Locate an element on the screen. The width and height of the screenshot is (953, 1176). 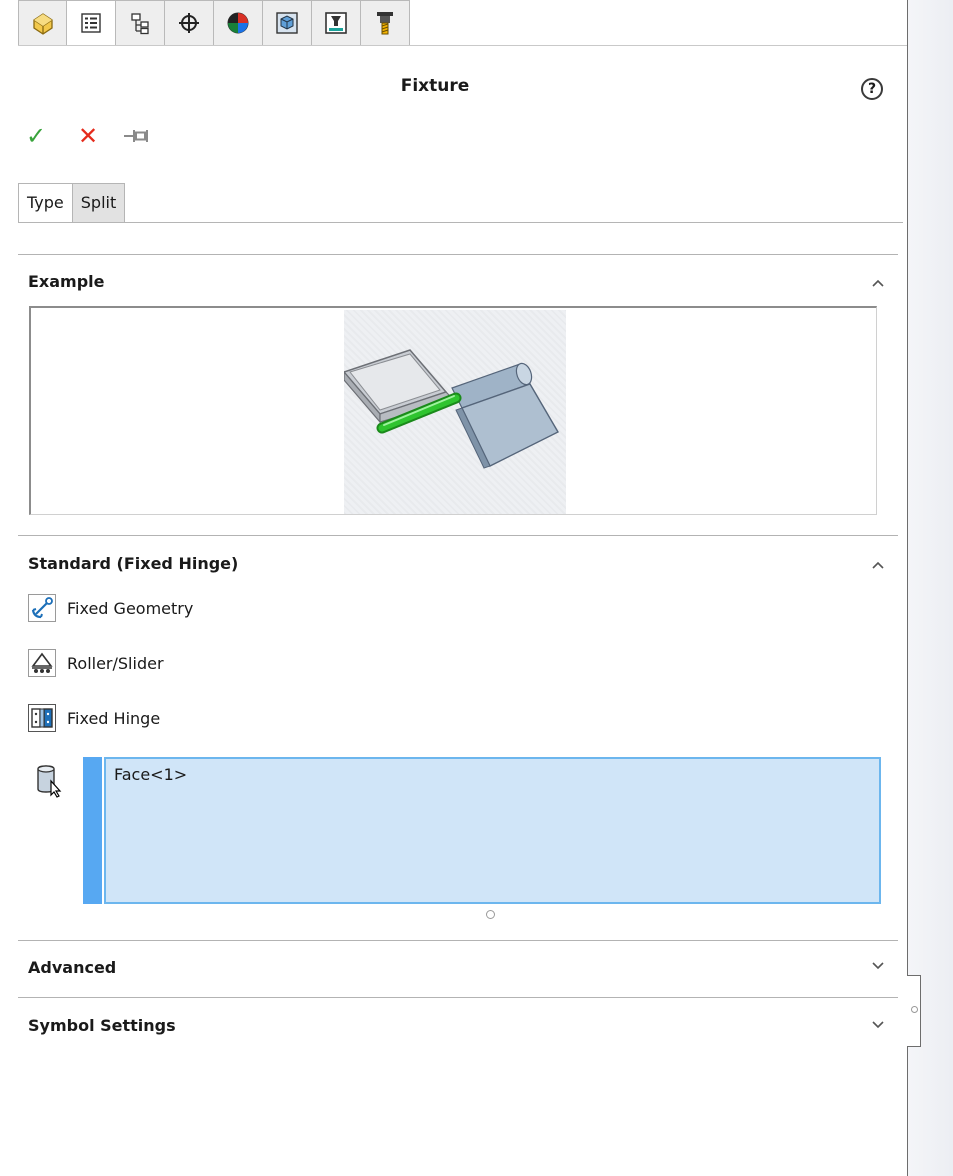
pushpin-icon is located at coordinates (136, 136).